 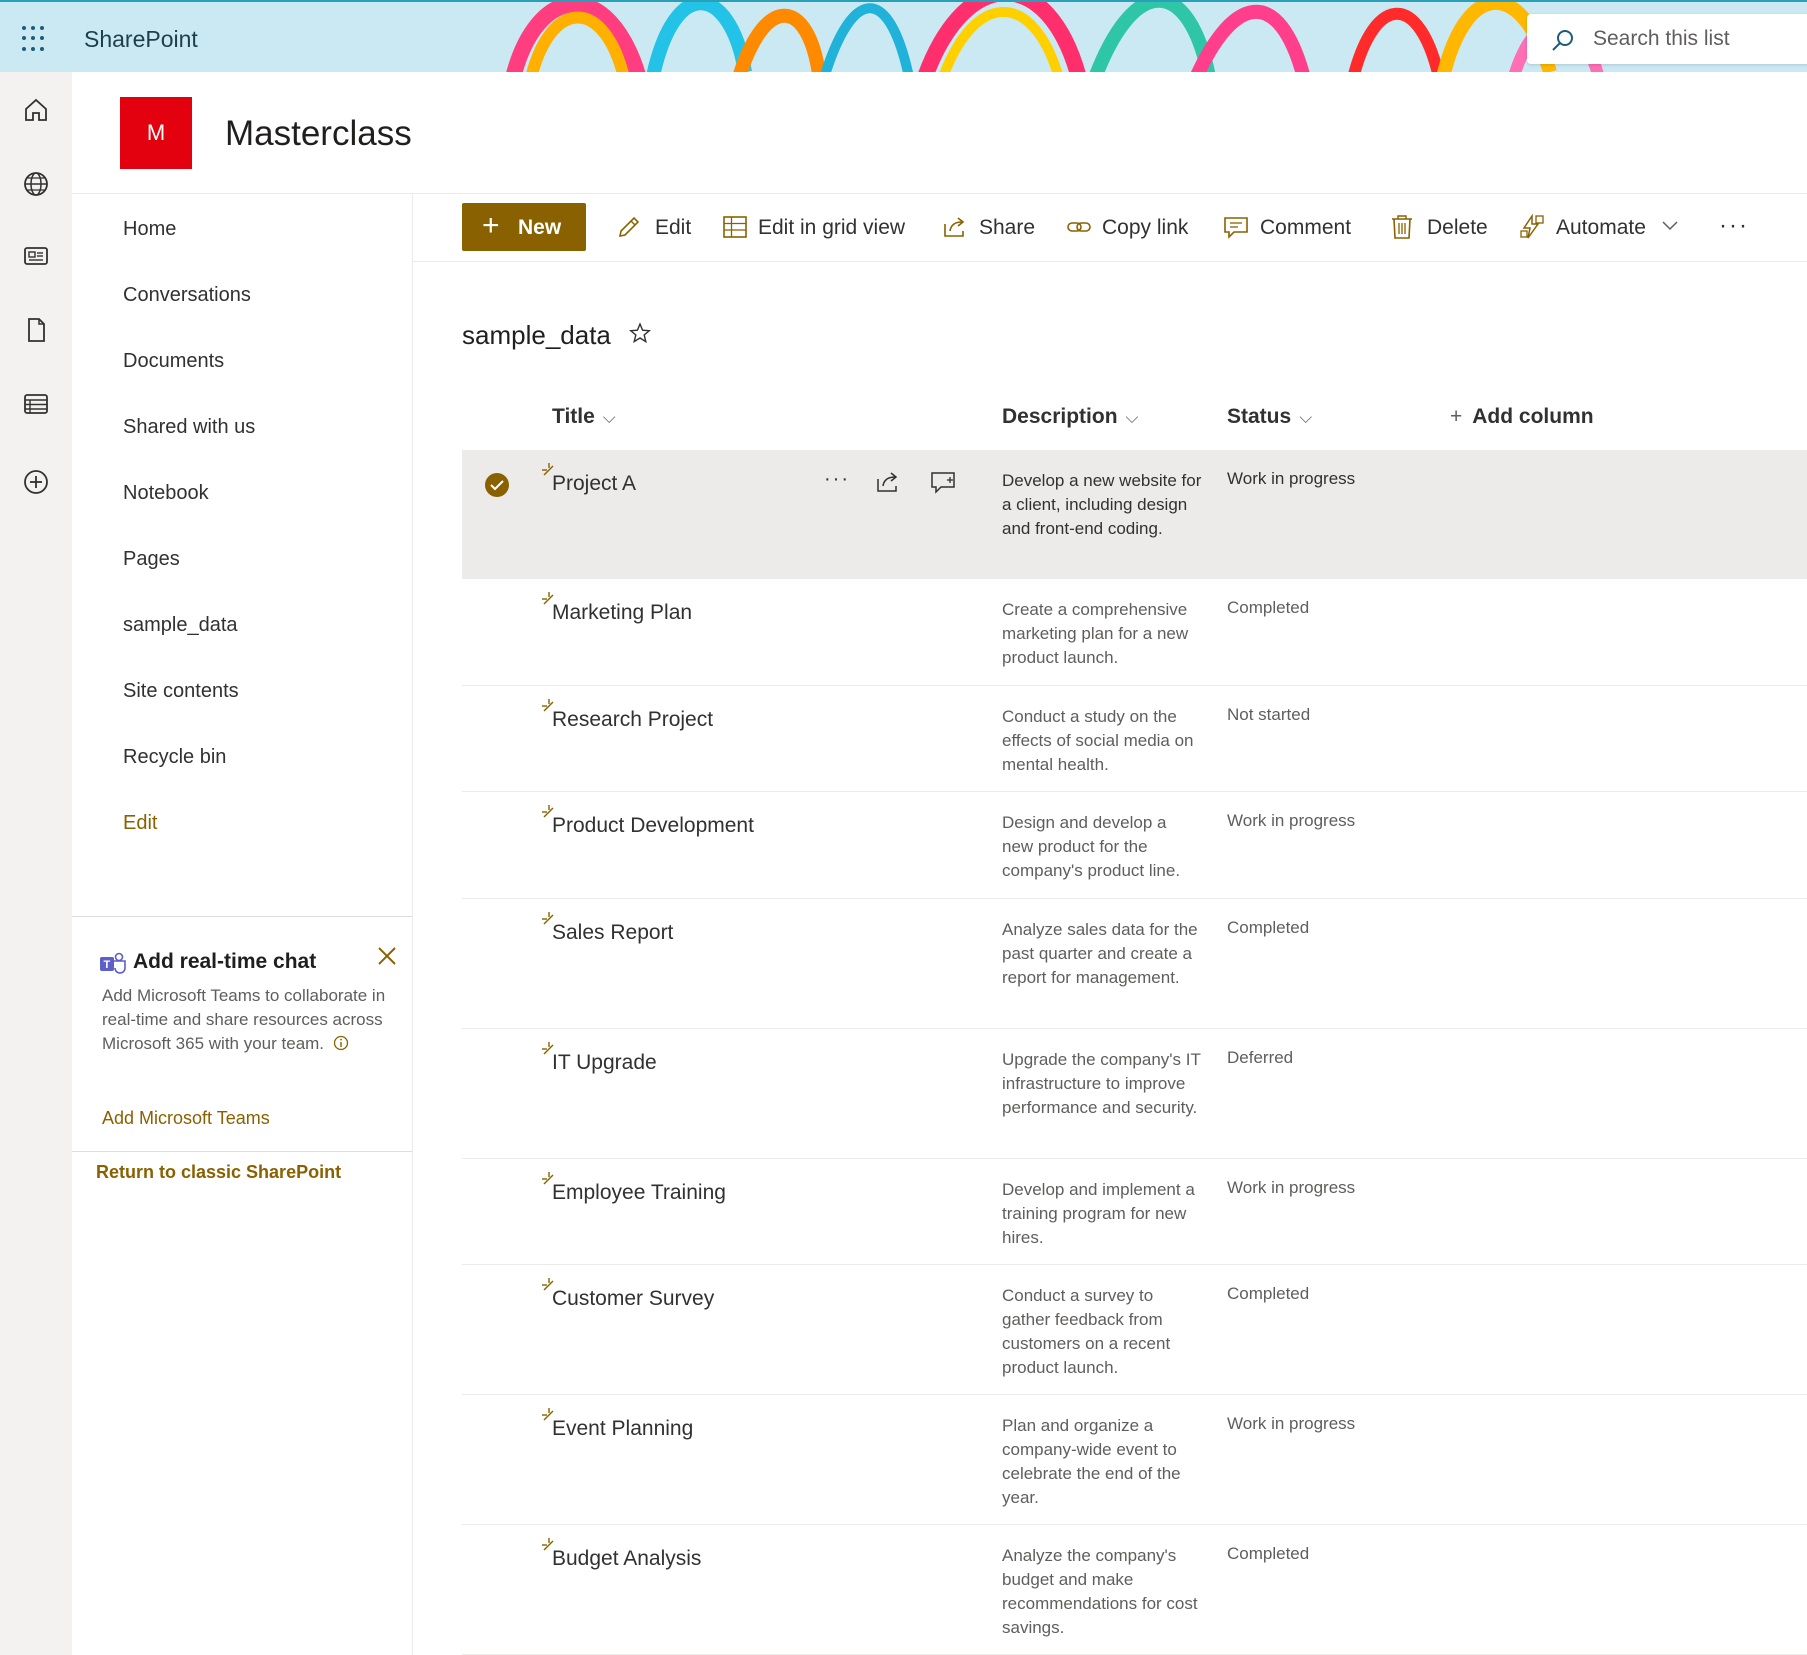 I want to click on nav-item-notebook: Notebook, so click(x=166, y=493).